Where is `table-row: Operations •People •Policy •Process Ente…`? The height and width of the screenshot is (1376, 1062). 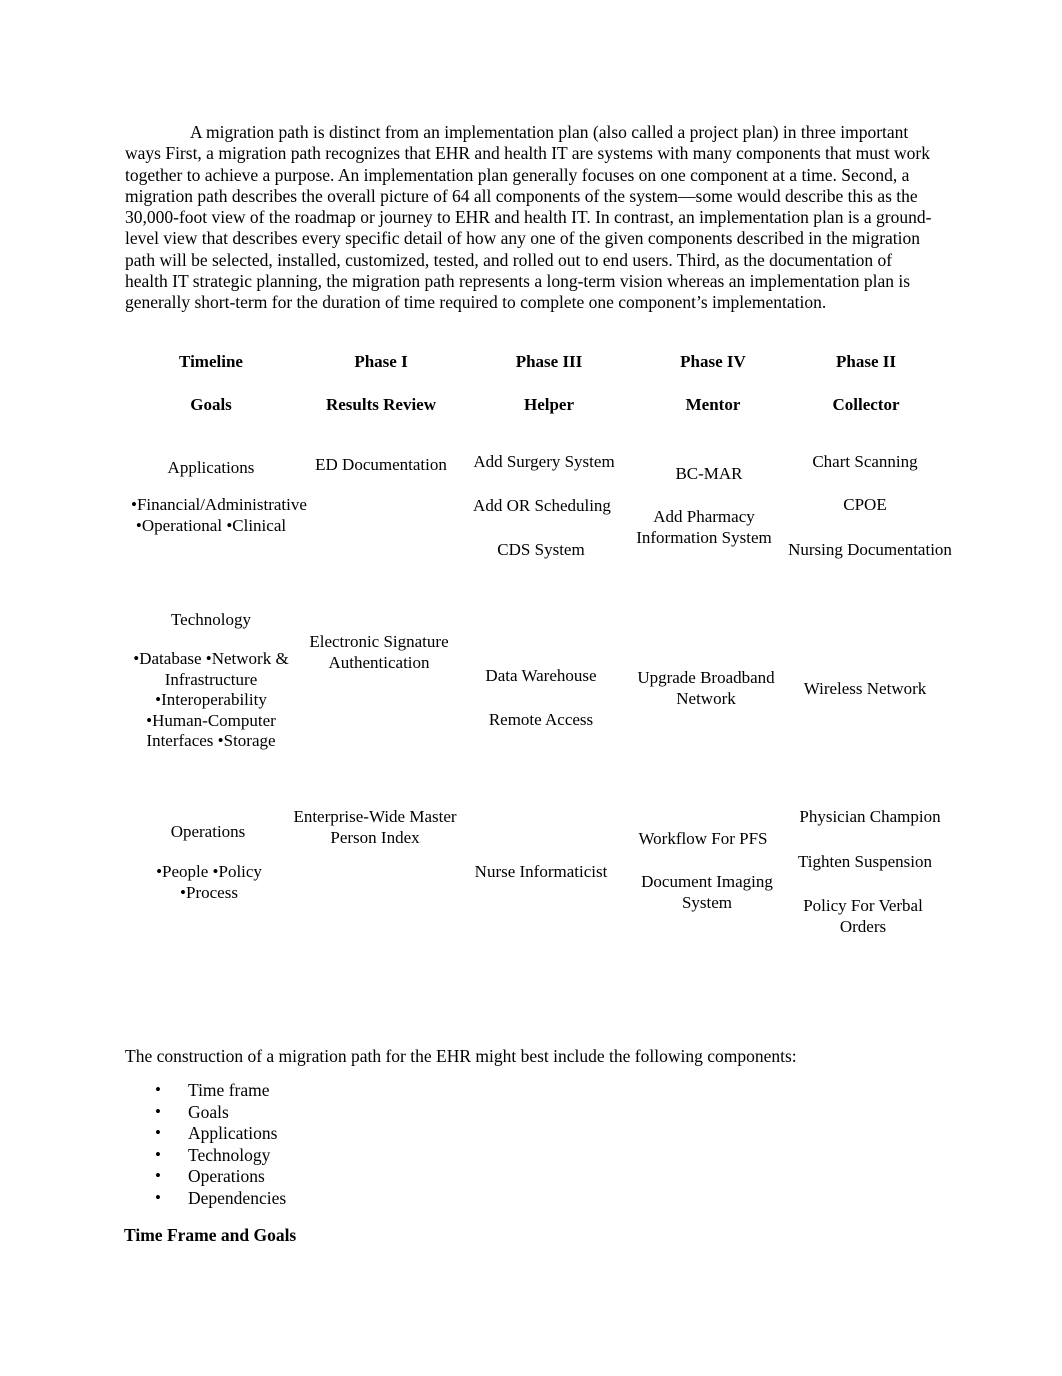
table-row: Operations •People •Policy •Process Ente… is located at coordinates (533, 886).